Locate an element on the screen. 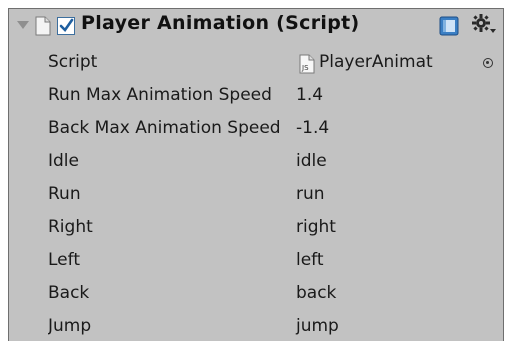 The height and width of the screenshot is (341, 509). field-label: Script is located at coordinates (73, 62).